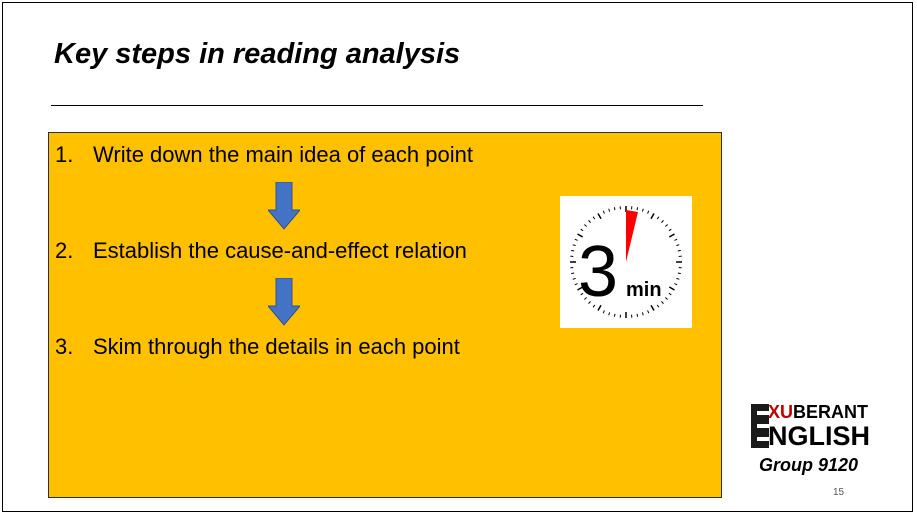 The height and width of the screenshot is (516, 917). Describe the element at coordinates (280, 250) in the screenshot. I see `step-2-text: Establish the cause-and-effect relation` at that location.